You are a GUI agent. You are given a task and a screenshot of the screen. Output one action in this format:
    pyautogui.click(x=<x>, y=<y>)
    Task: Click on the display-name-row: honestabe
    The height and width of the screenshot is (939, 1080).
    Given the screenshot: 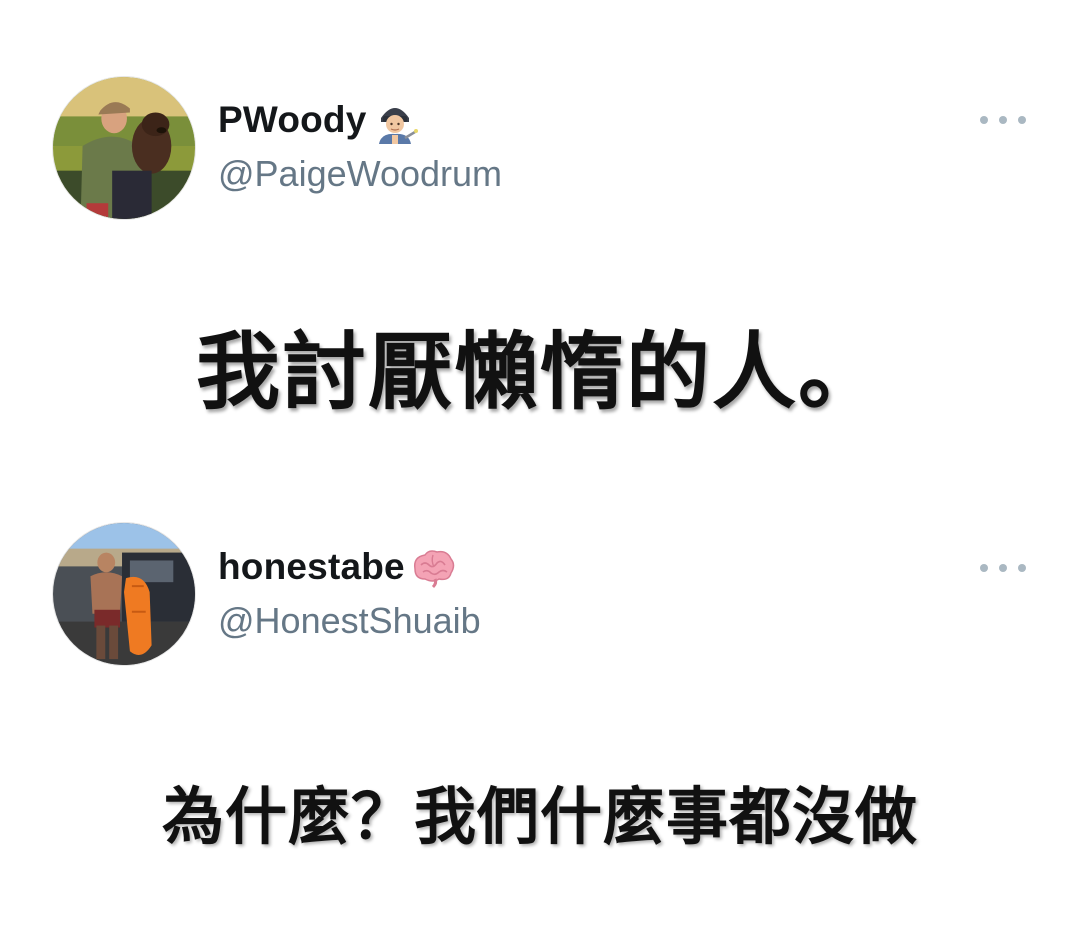 What is the action you would take?
    pyautogui.click(x=337, y=567)
    